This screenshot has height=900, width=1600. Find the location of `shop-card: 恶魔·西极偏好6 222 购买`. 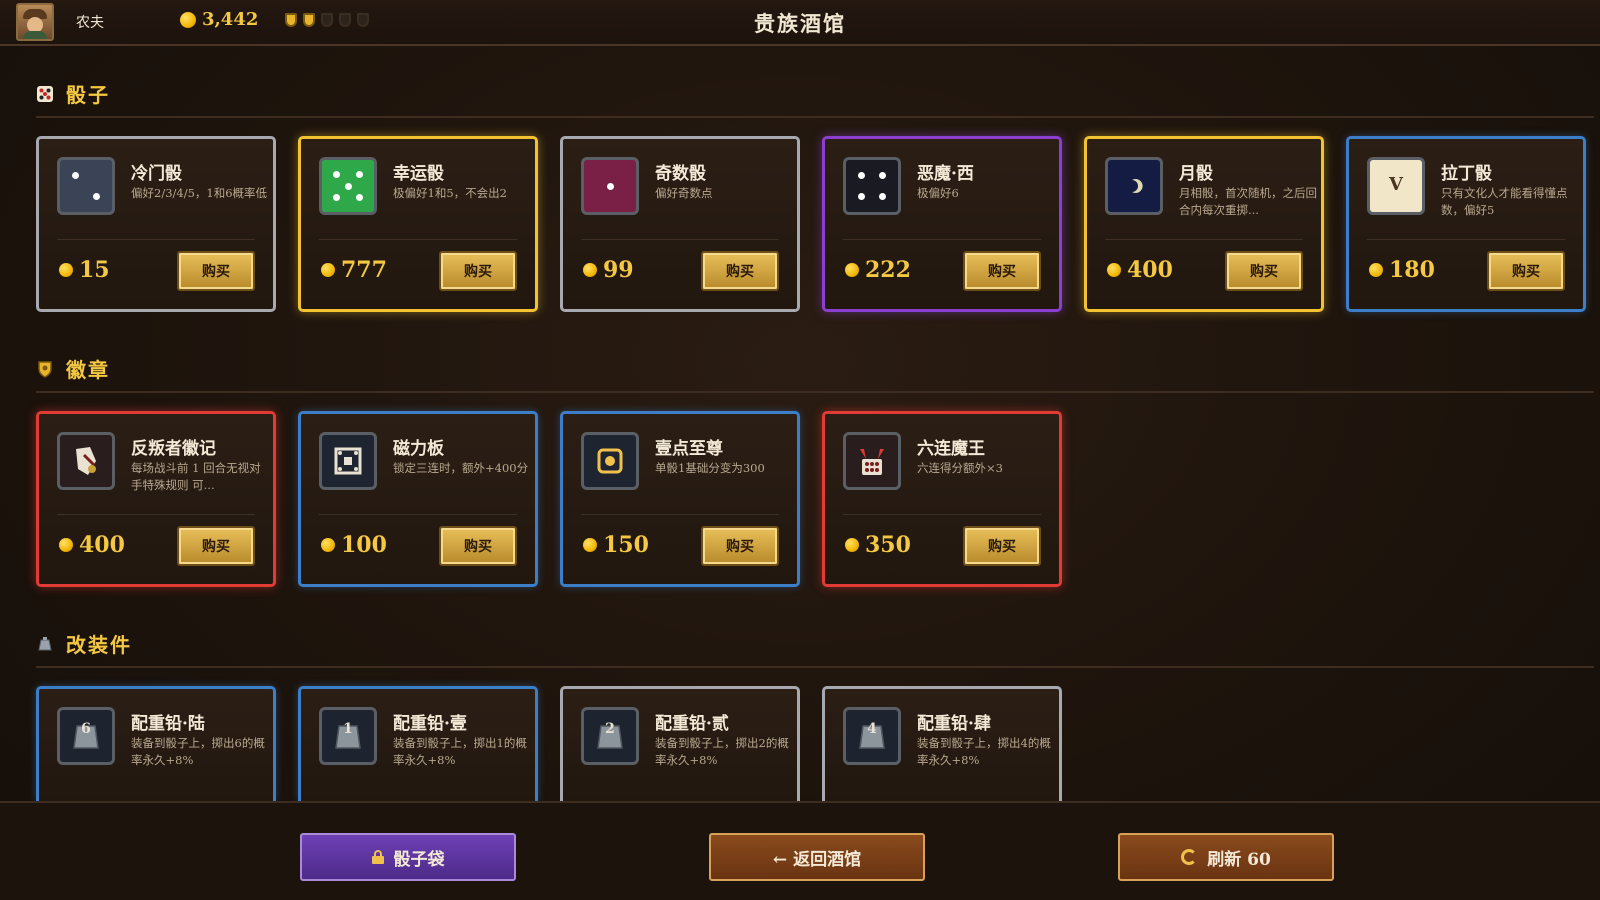

shop-card: 恶魔·西极偏好6 222 购买 is located at coordinates (942, 224).